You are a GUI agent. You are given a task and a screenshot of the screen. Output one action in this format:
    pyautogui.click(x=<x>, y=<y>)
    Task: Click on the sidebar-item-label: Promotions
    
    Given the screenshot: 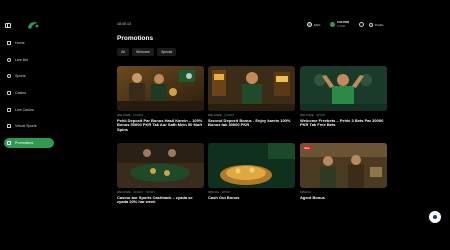 What is the action you would take?
    pyautogui.click(x=24, y=143)
    